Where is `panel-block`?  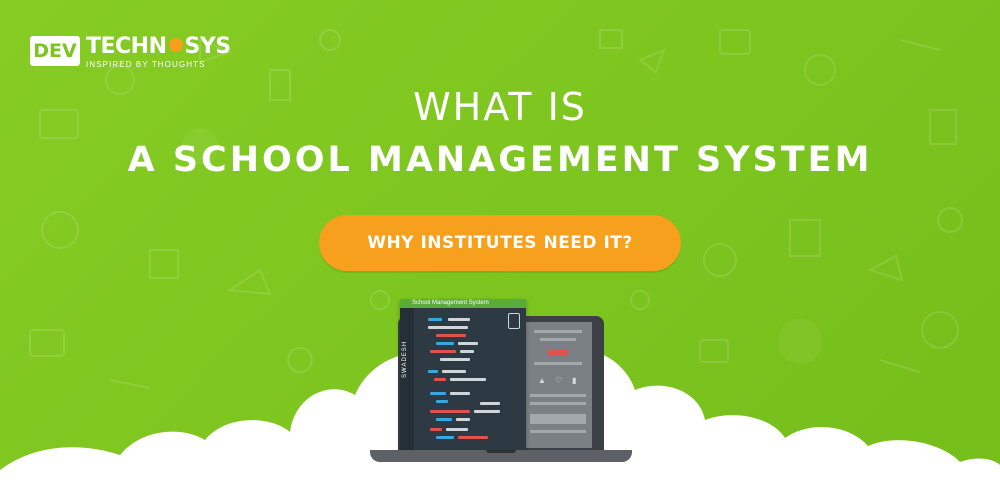
panel-block is located at coordinates (558, 419).